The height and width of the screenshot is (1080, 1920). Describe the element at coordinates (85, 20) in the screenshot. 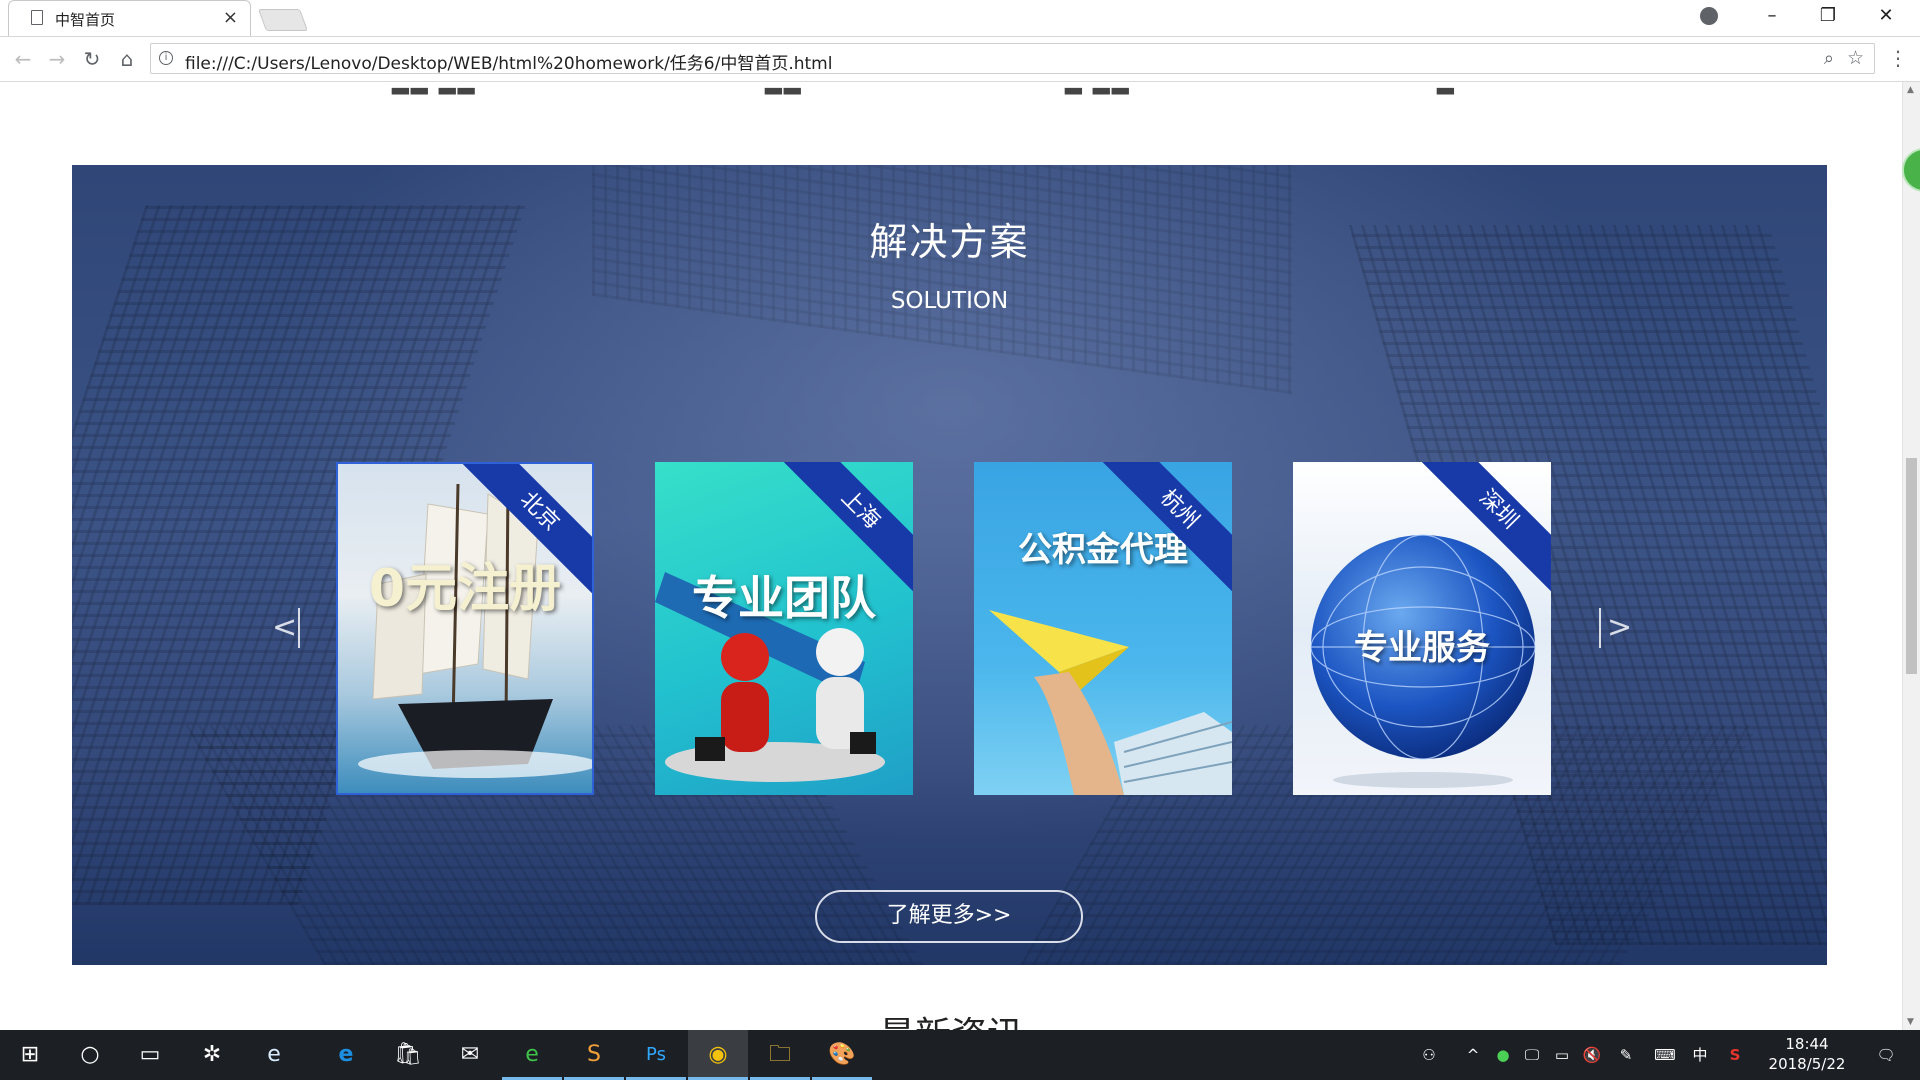

I see `tab-title: 中智首页` at that location.